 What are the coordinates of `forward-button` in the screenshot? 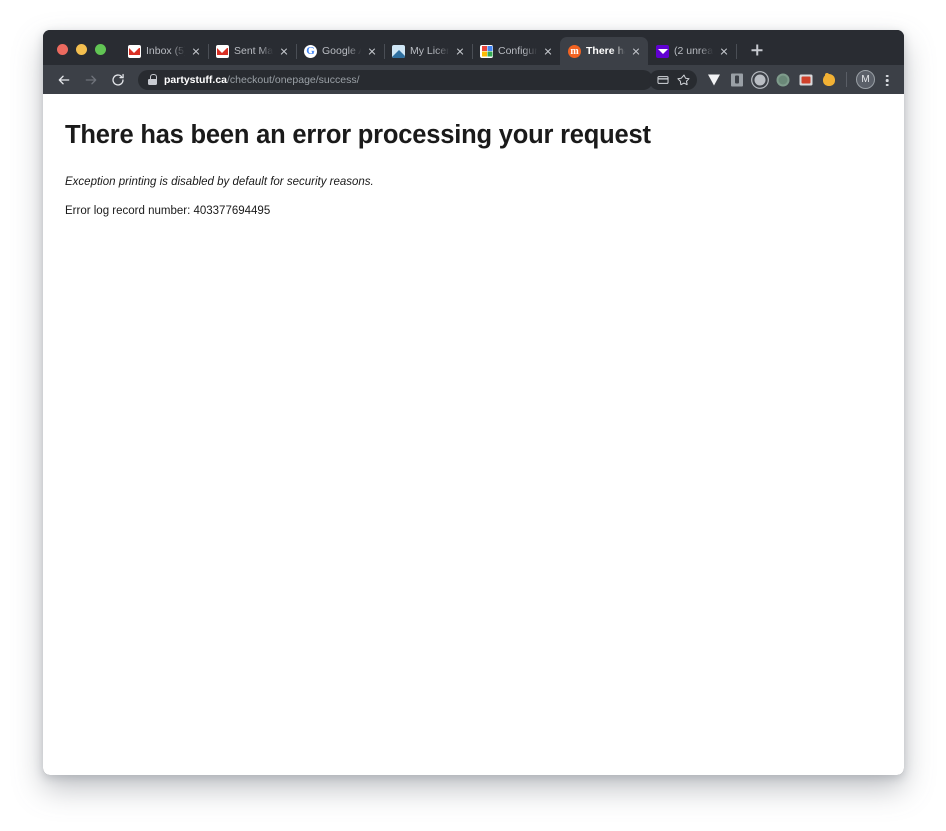 It's located at (91, 80).